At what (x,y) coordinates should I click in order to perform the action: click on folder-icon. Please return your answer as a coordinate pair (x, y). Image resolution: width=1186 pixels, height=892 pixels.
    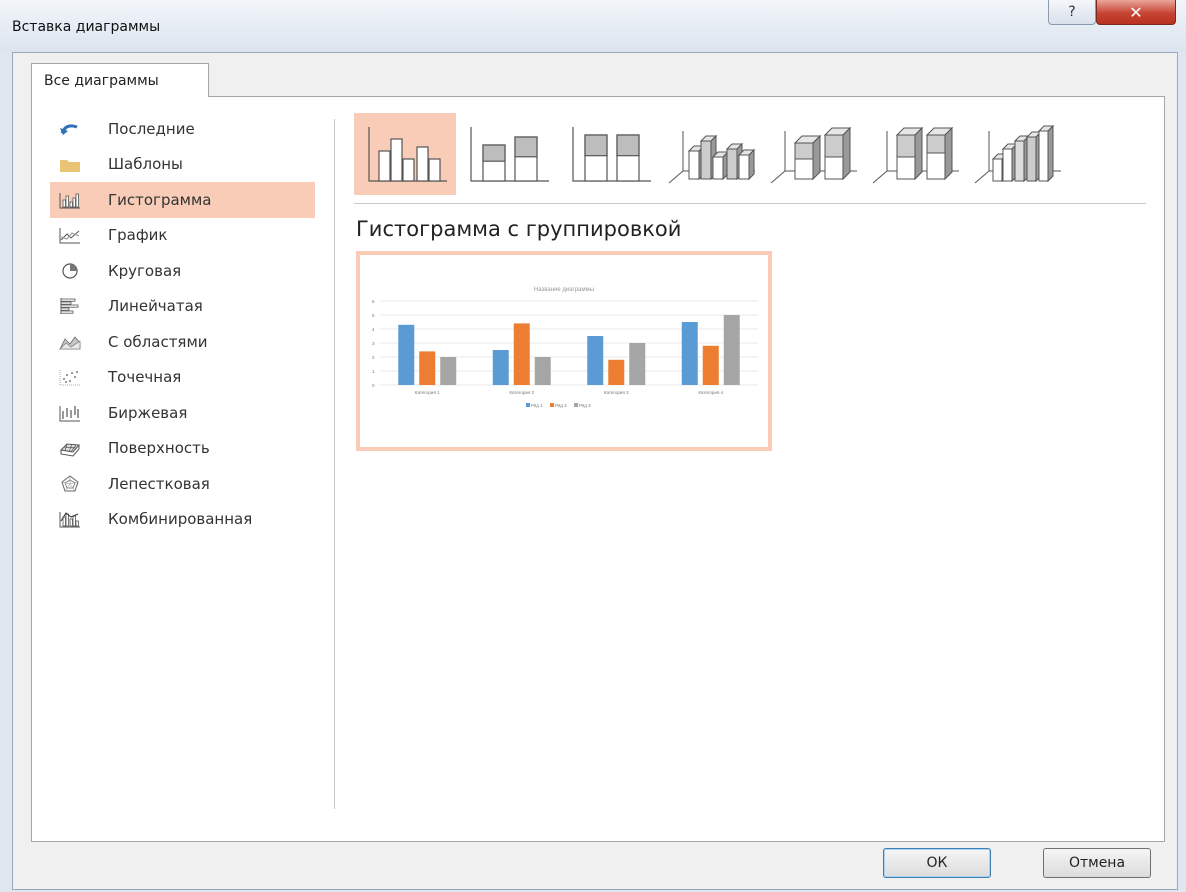
    Looking at the image, I should click on (70, 164).